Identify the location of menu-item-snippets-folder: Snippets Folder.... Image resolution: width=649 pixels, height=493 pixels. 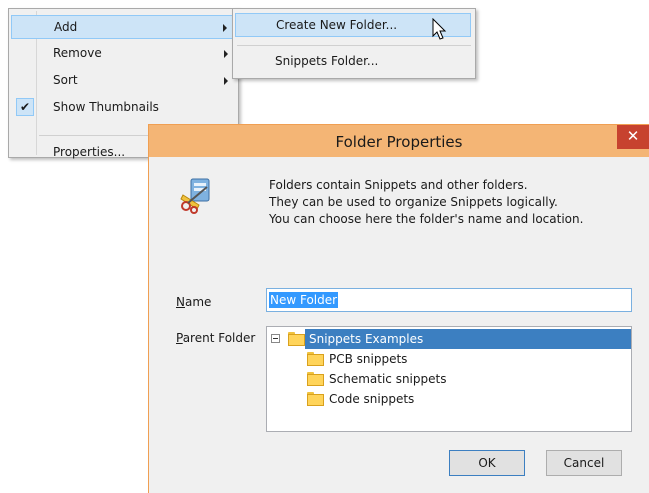
(353, 62).